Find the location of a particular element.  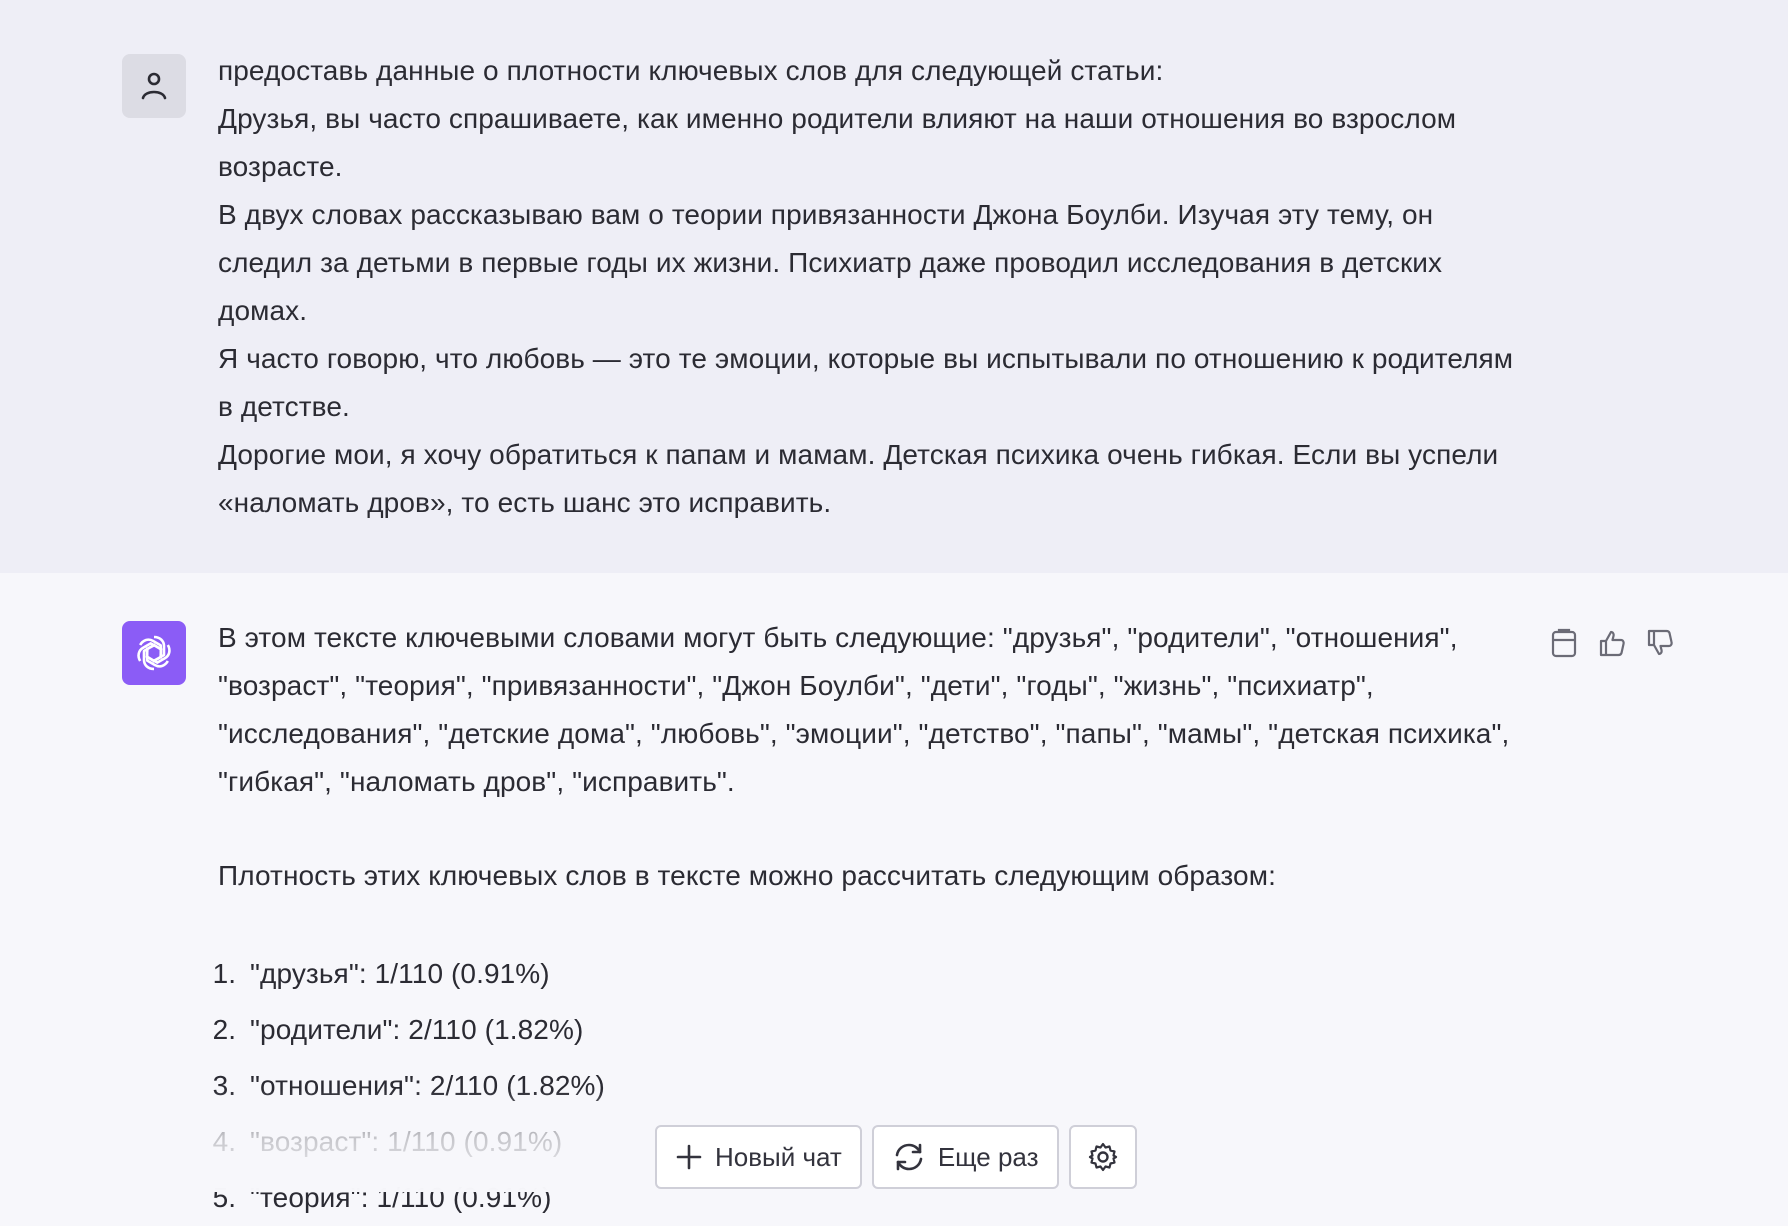

thumbs-down-icon is located at coordinates (1660, 642).